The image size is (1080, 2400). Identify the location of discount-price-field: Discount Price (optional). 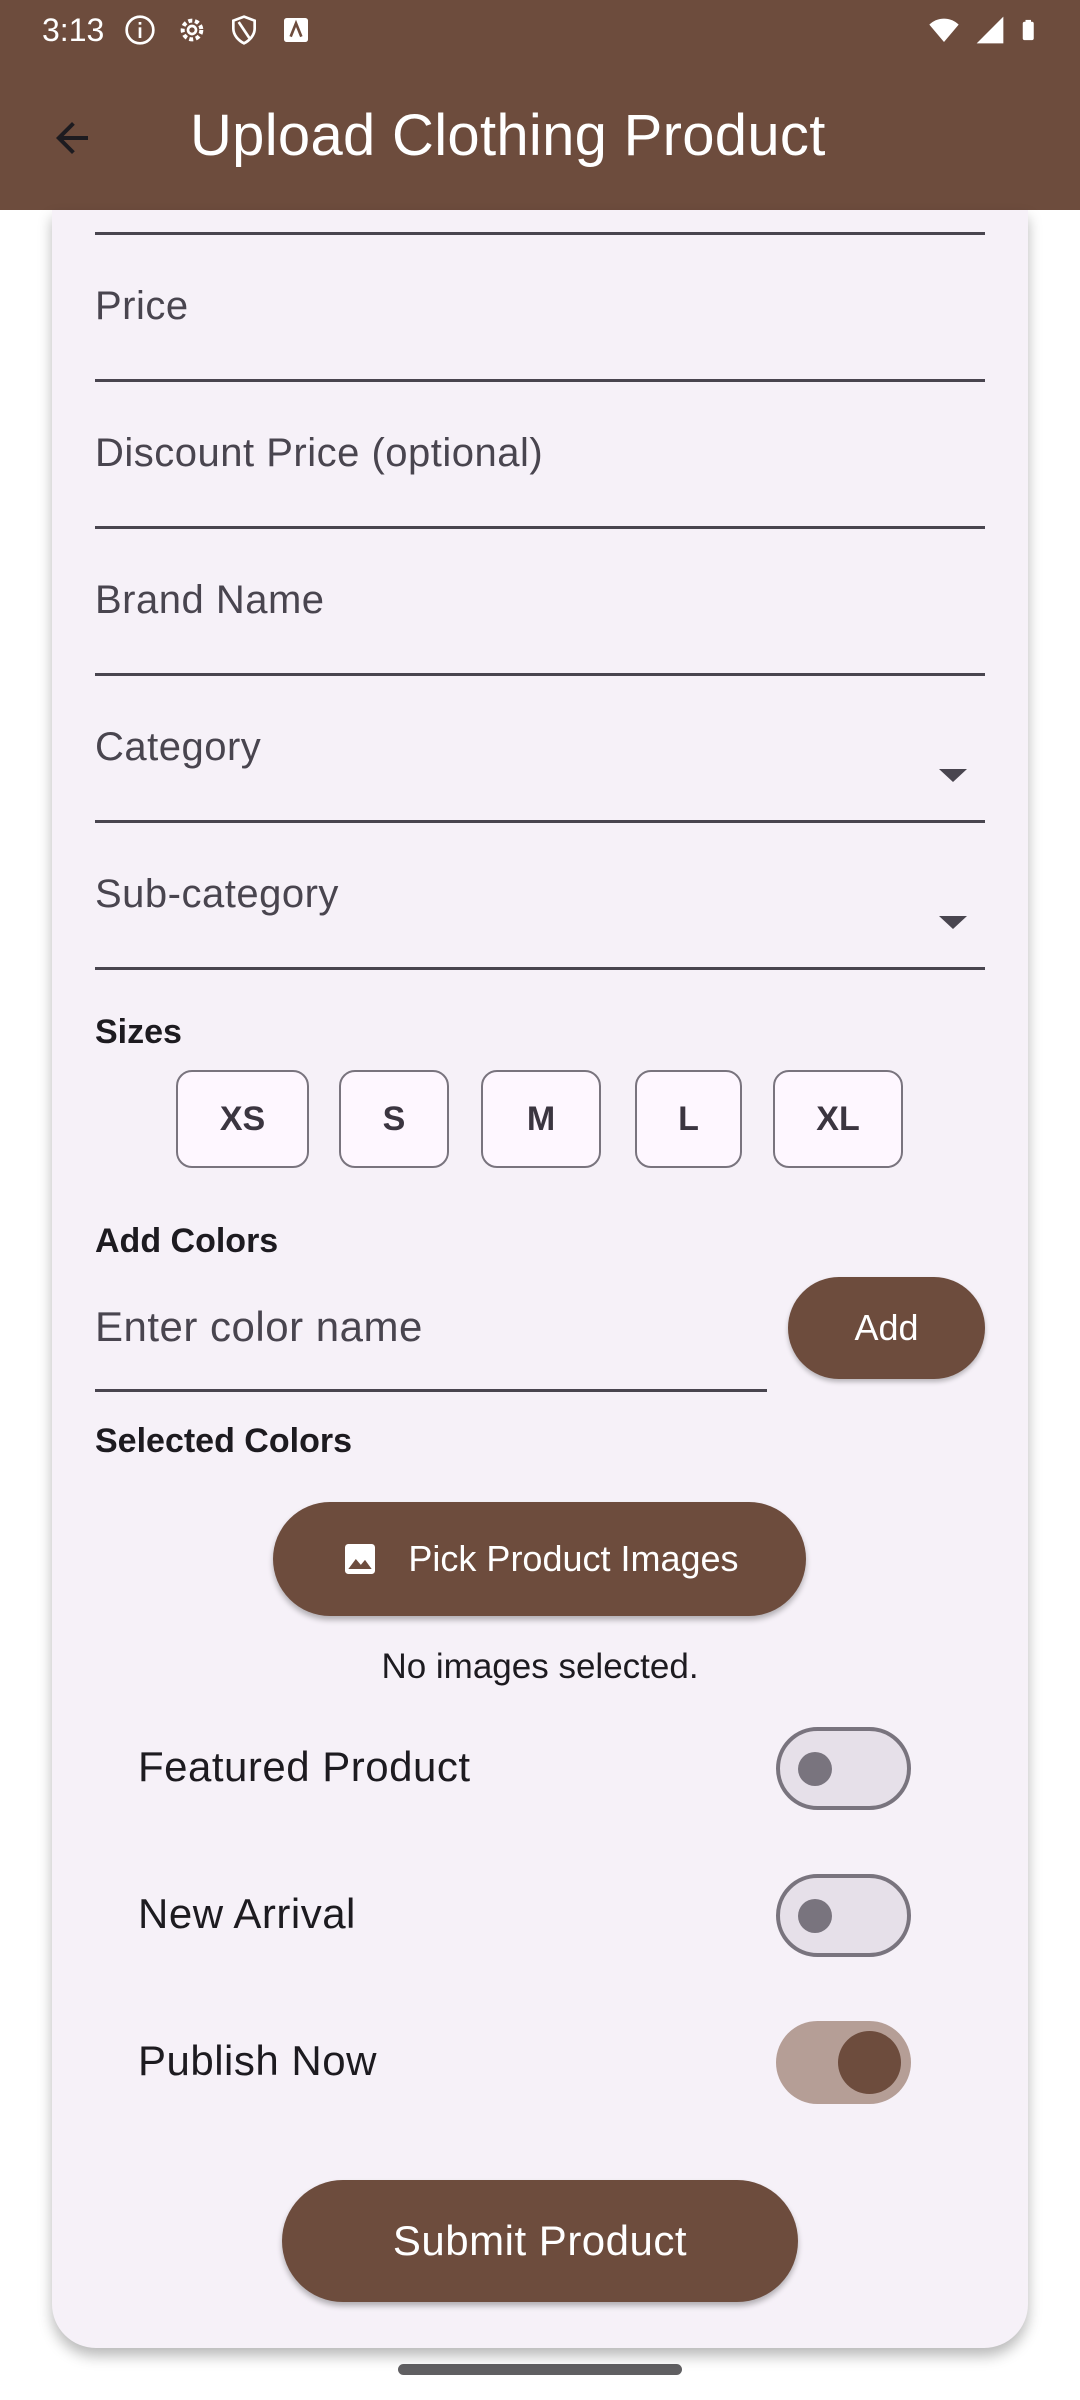
(540, 458).